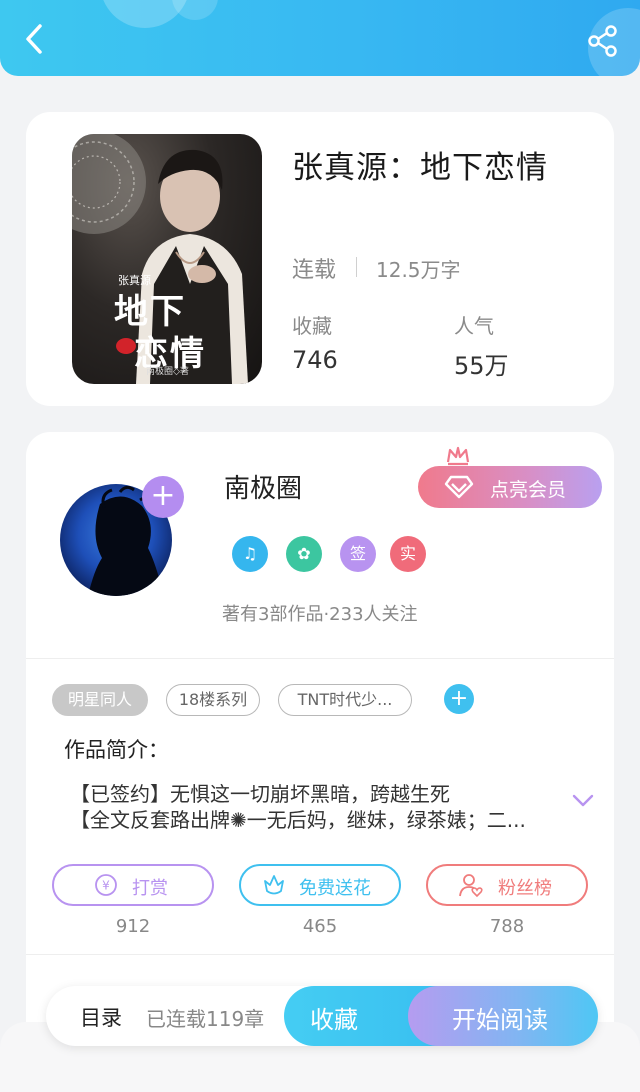 The height and width of the screenshot is (1092, 640). I want to click on fan-ranking-label: 粉丝榜, so click(525, 888).